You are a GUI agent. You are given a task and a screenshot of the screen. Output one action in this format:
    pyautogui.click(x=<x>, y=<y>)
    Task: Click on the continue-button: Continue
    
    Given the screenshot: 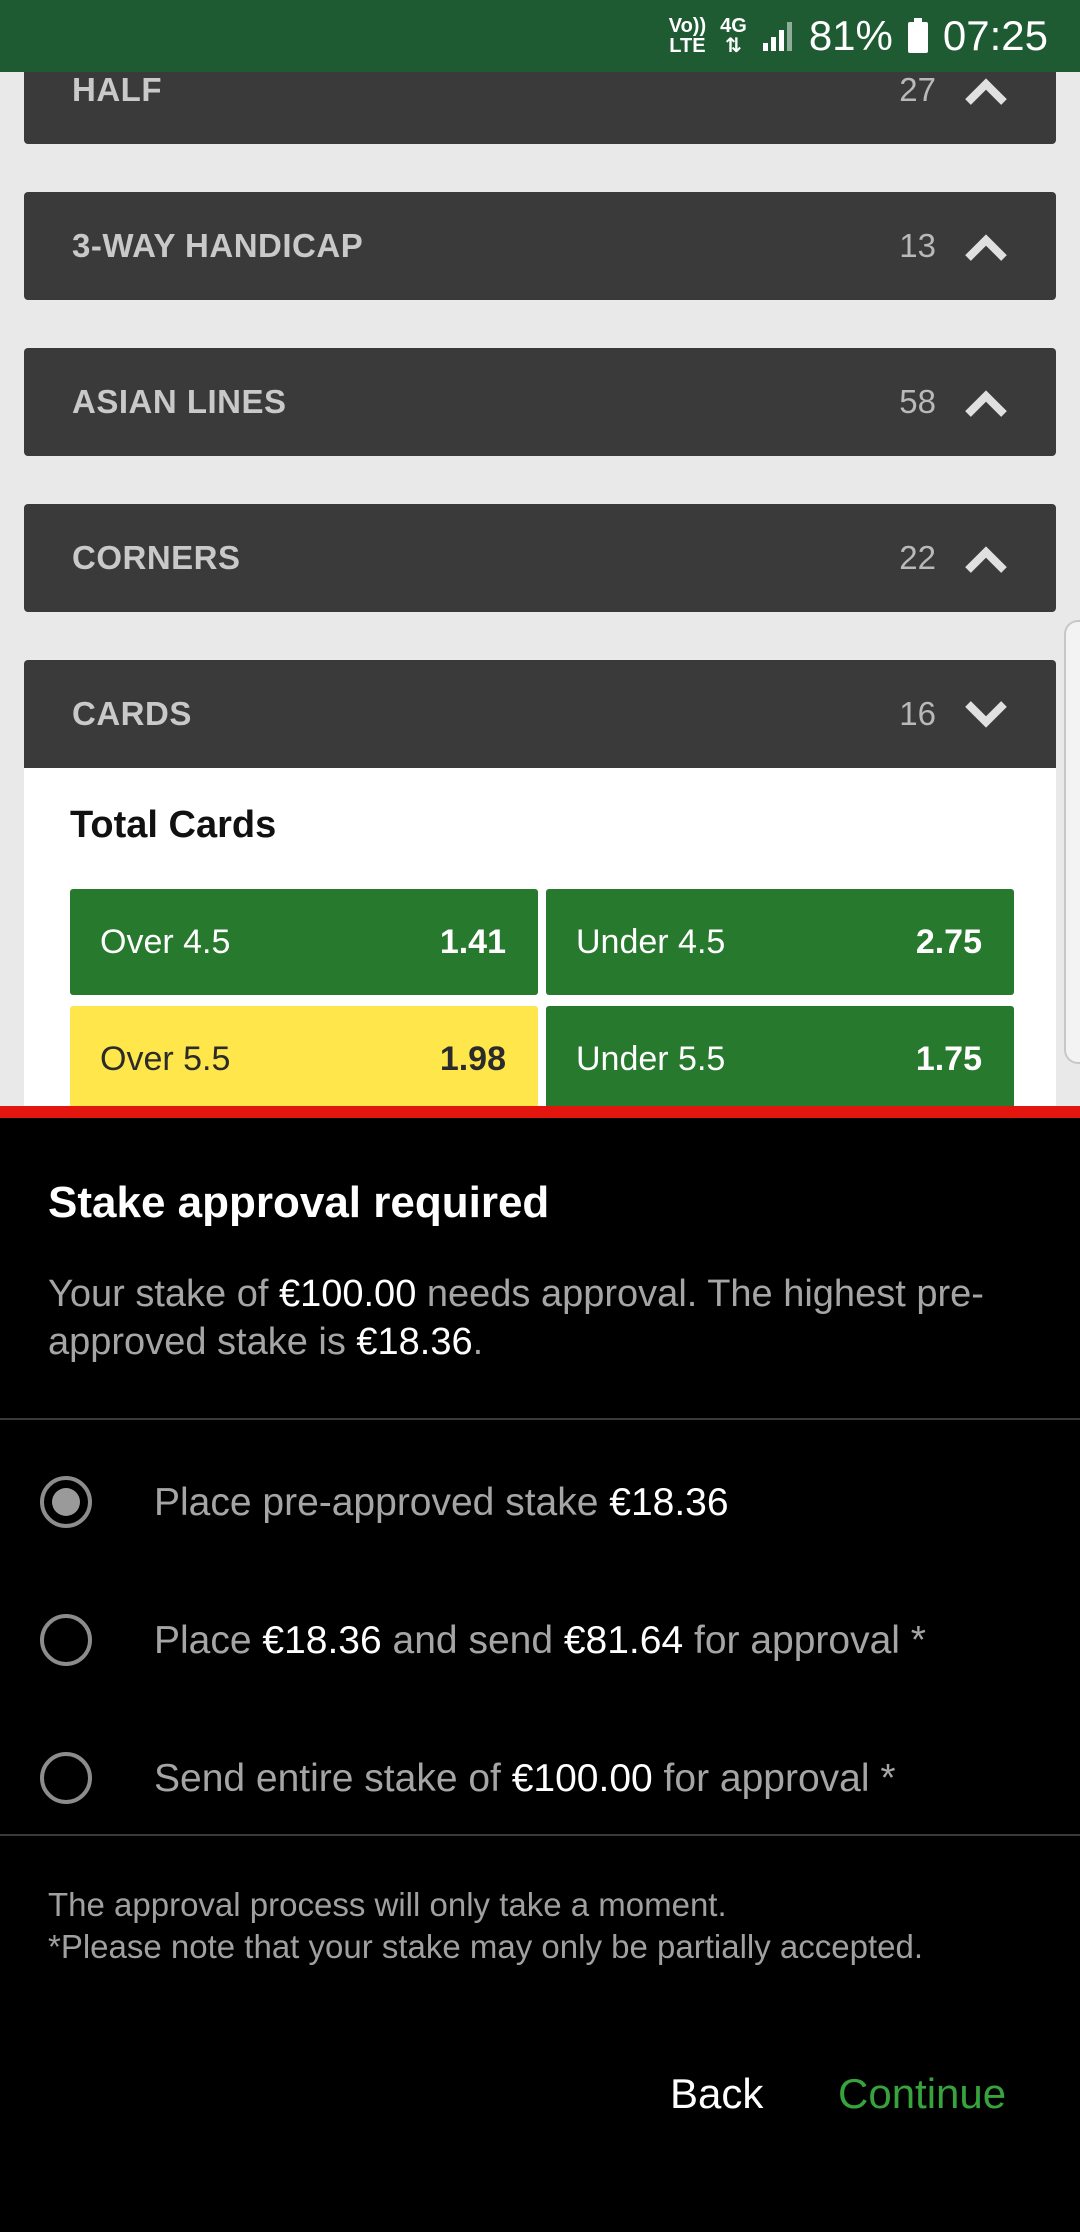 What is the action you would take?
    pyautogui.click(x=922, y=2094)
    